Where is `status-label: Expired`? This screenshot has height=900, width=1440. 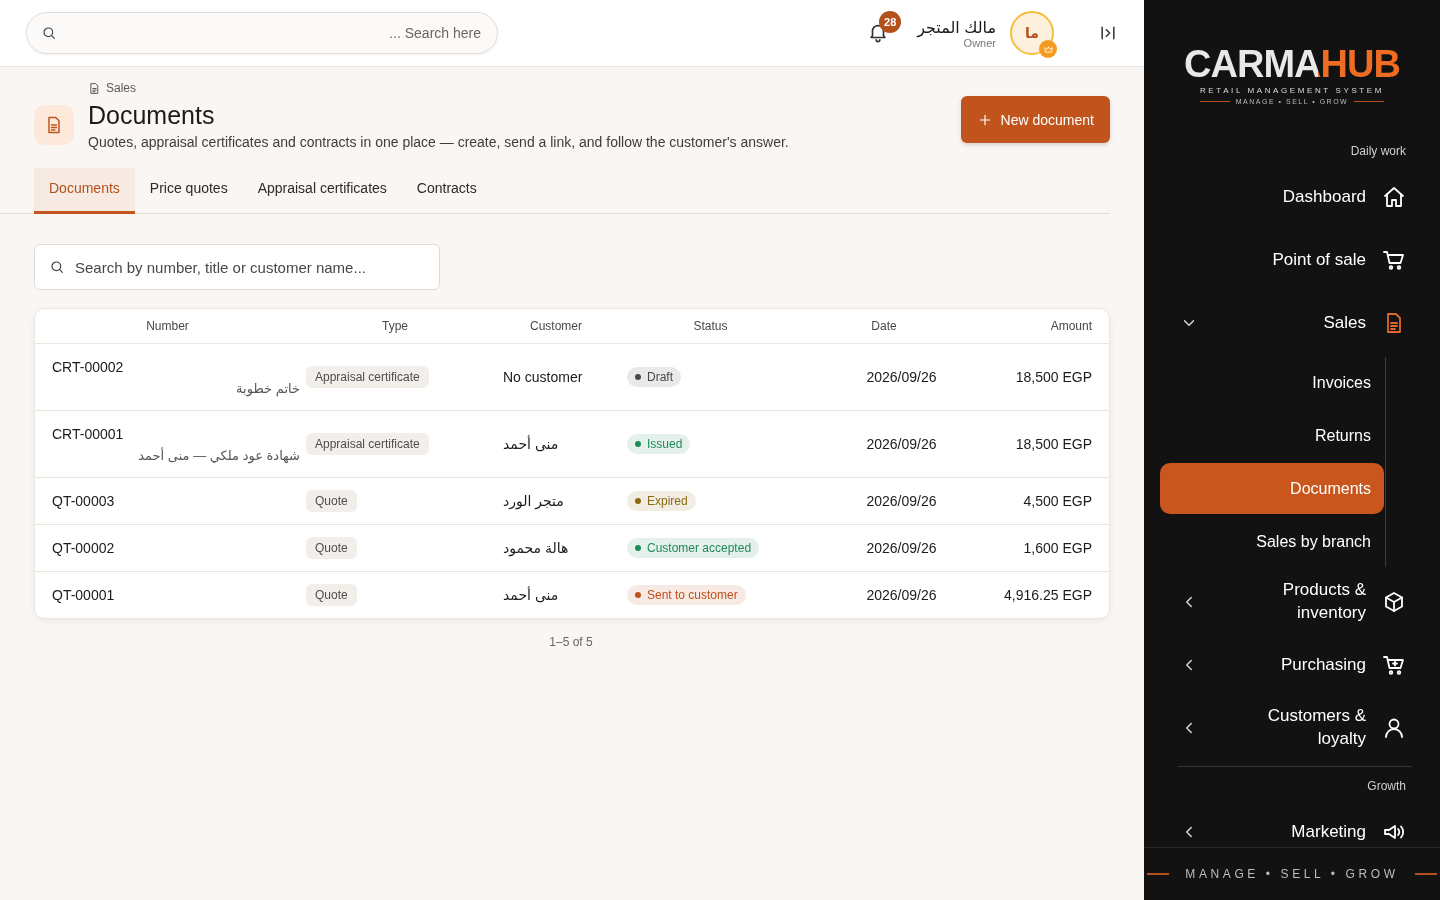 status-label: Expired is located at coordinates (667, 501).